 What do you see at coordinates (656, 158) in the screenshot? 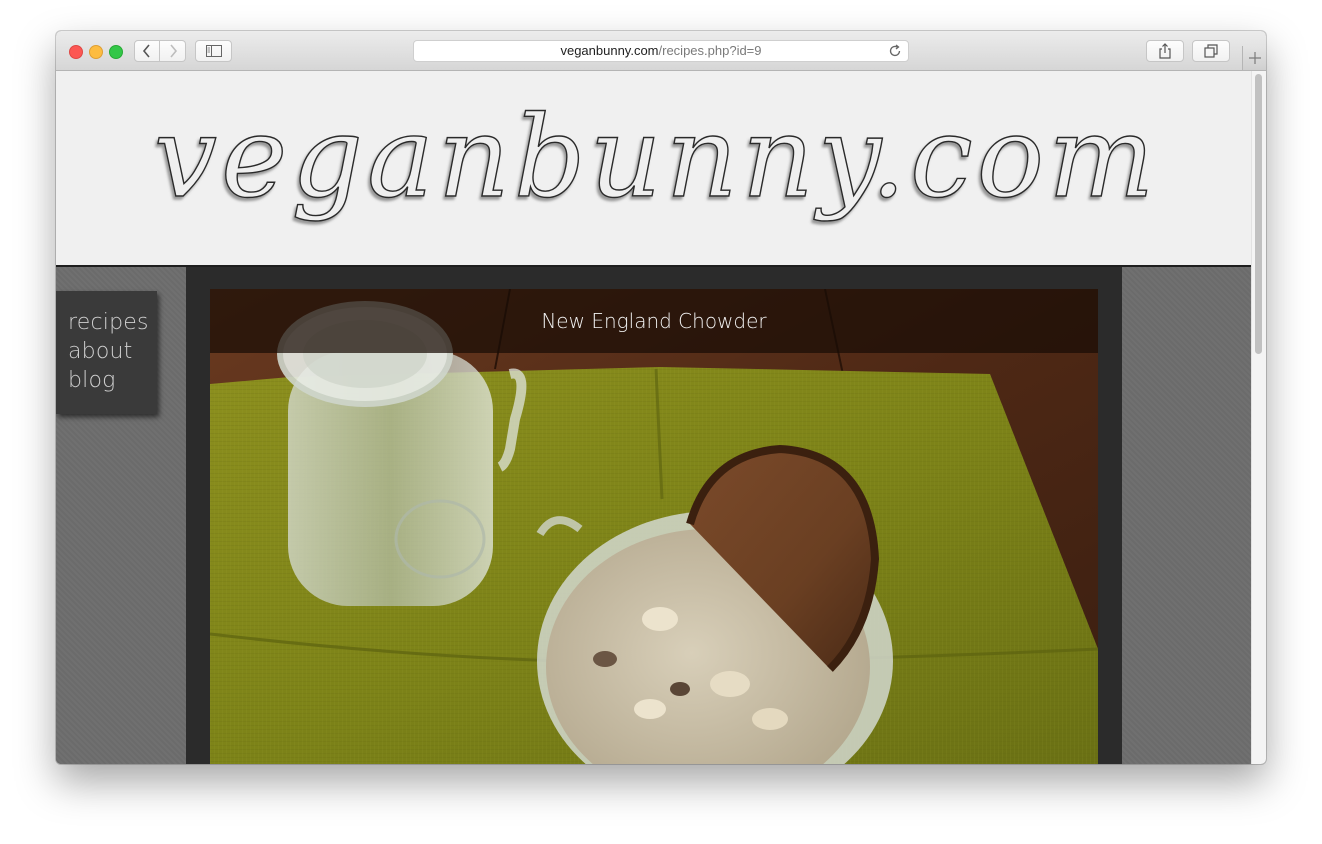
I see `logo-text: veganbunny.com` at bounding box center [656, 158].